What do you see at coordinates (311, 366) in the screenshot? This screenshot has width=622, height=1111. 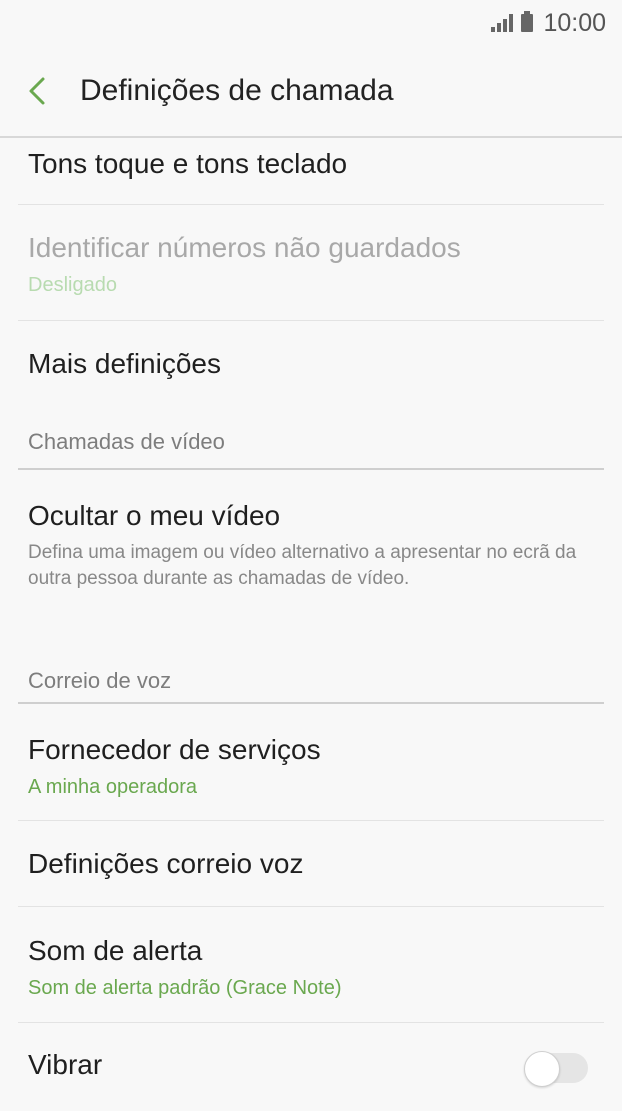 I see `item-mais-definicoes: Mais definições` at bounding box center [311, 366].